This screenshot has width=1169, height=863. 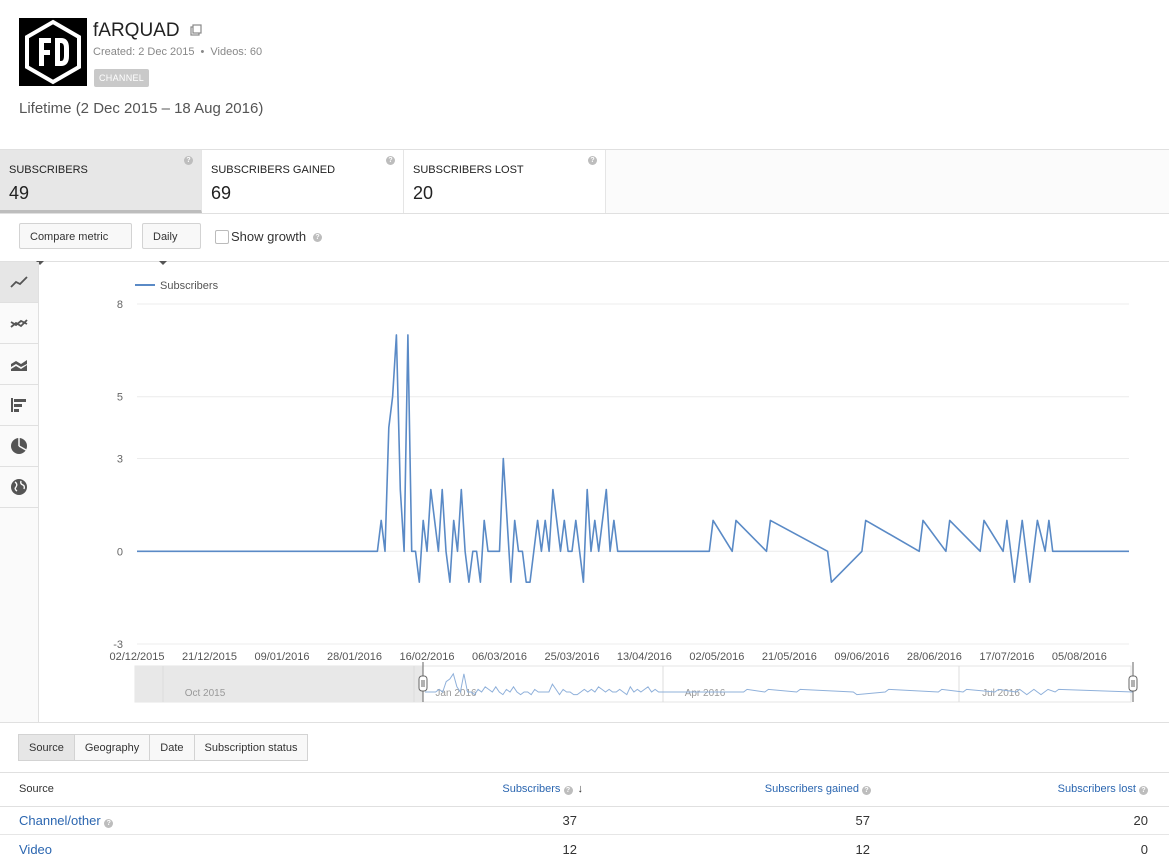 I want to click on channel-created: Created: 2 Dec 2015, so click(x=144, y=52).